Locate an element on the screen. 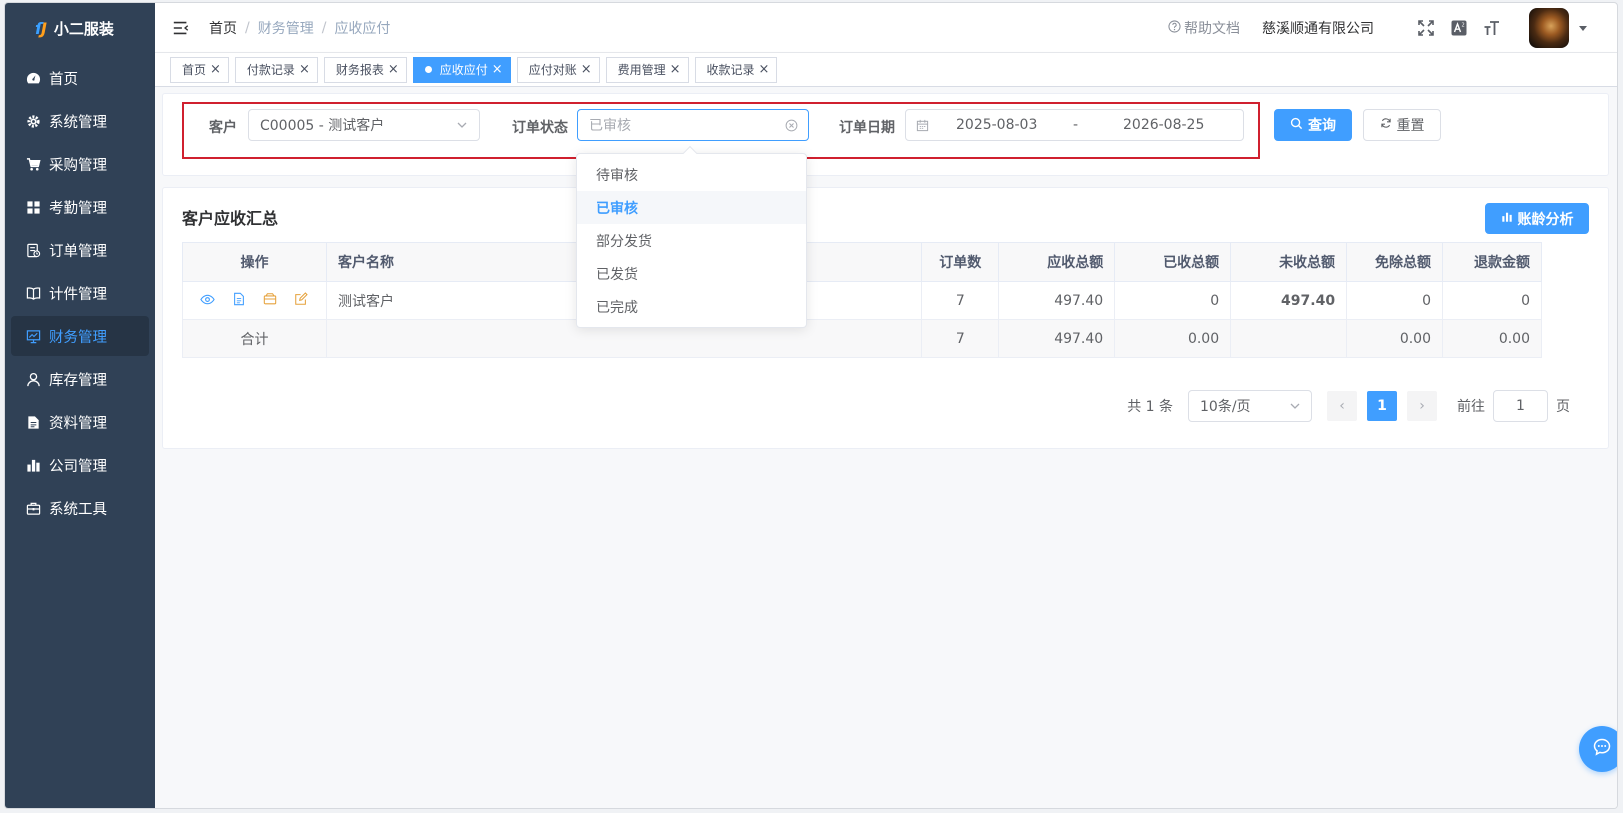 The image size is (1623, 813). date-end: 2026-08-25 is located at coordinates (1163, 125).